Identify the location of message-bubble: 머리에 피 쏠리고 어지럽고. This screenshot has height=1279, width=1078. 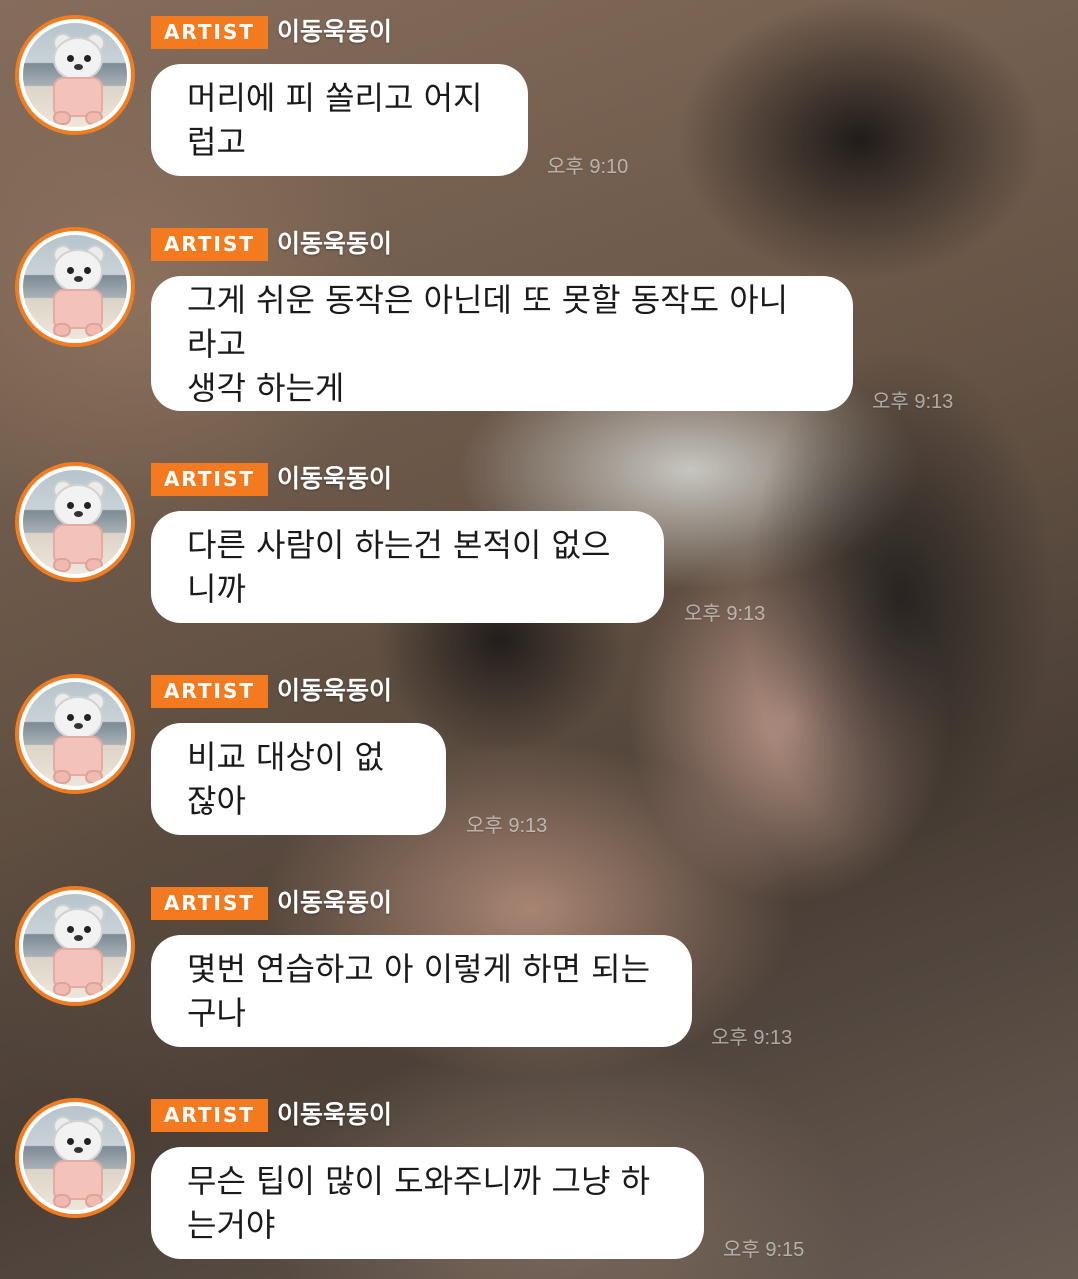
(339, 120).